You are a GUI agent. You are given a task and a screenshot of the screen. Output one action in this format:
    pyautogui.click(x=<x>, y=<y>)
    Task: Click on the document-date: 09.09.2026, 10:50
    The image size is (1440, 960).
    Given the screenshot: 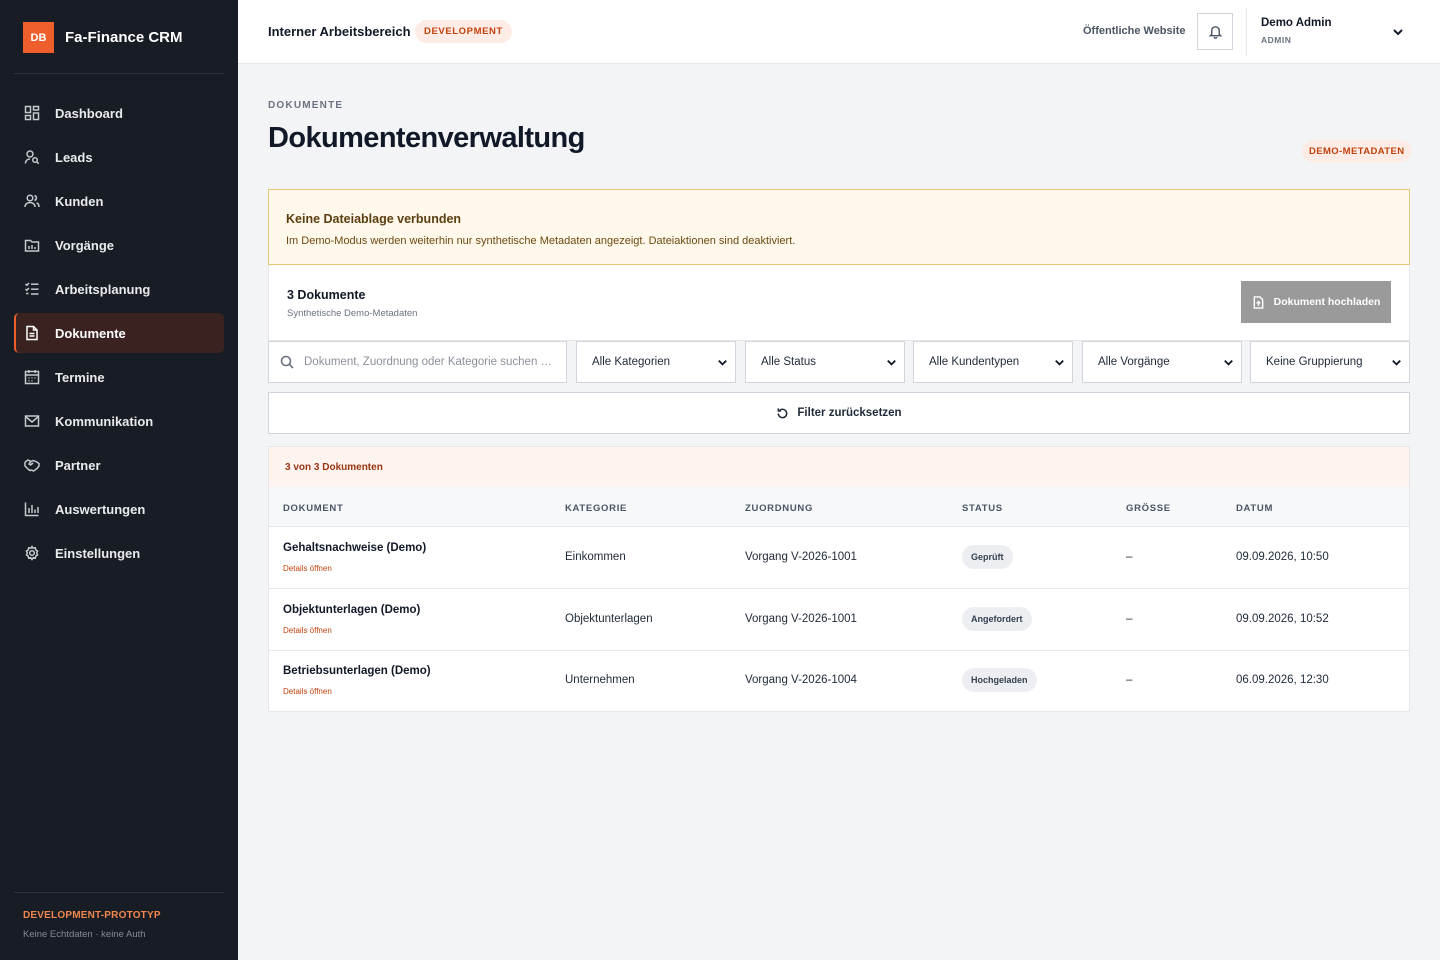 What is the action you would take?
    pyautogui.click(x=1282, y=557)
    